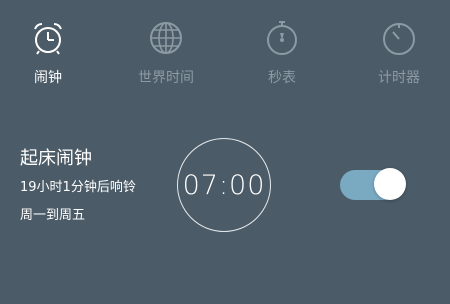 Image resolution: width=450 pixels, height=304 pixels. What do you see at coordinates (282, 78) in the screenshot?
I see `tab-stopwatch-label: 秒表` at bounding box center [282, 78].